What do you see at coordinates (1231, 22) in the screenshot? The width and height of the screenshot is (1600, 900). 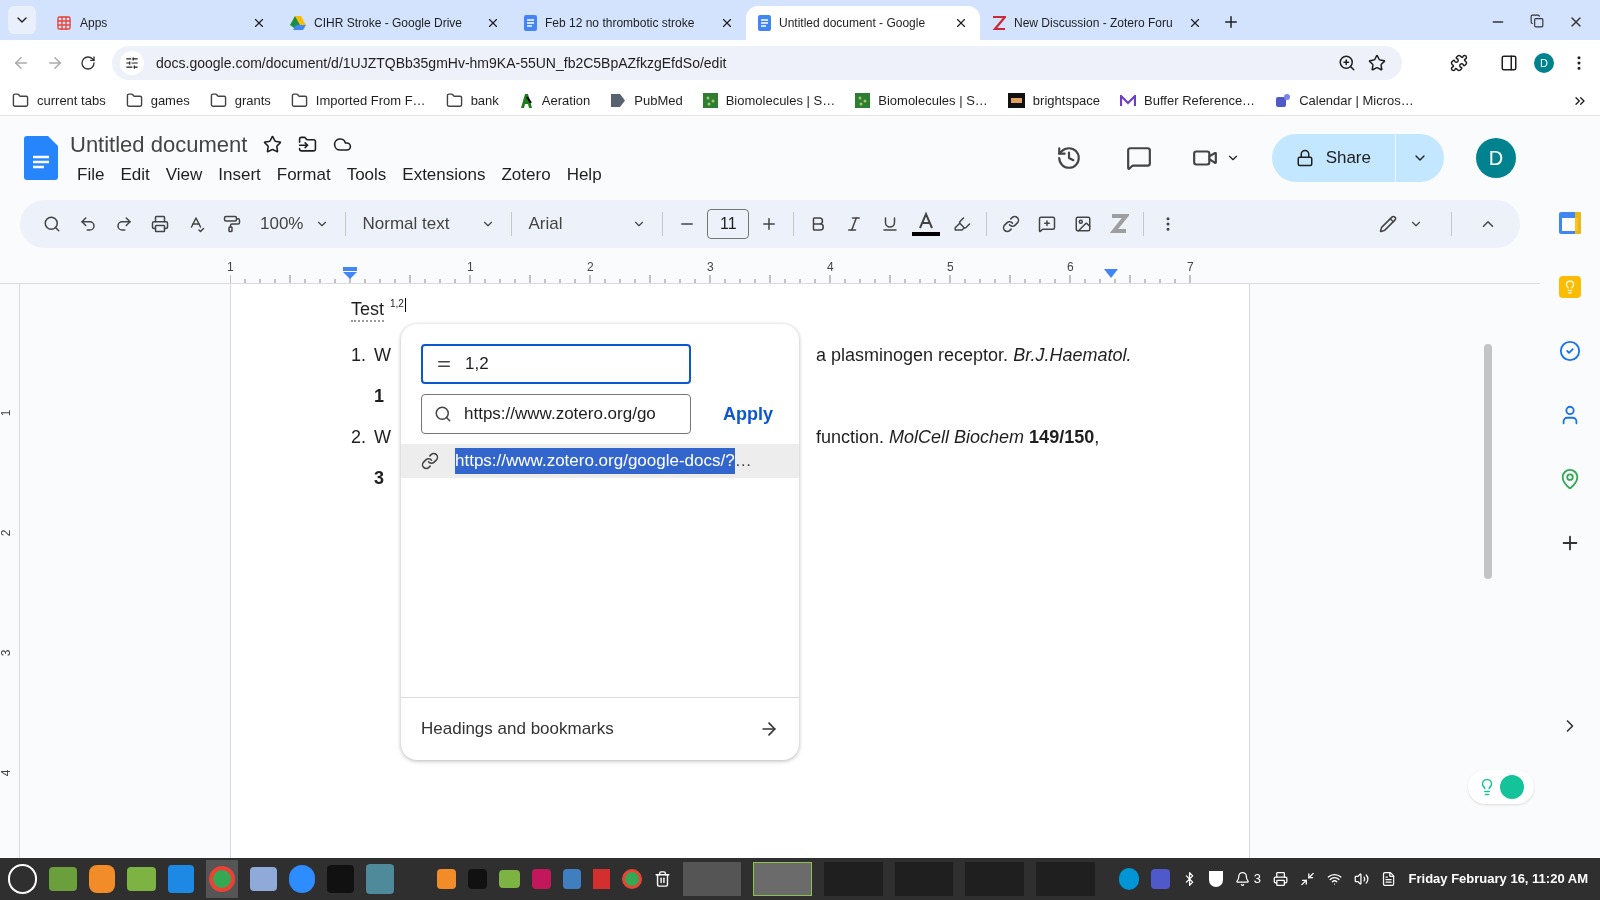 I see `new-tab-icon` at bounding box center [1231, 22].